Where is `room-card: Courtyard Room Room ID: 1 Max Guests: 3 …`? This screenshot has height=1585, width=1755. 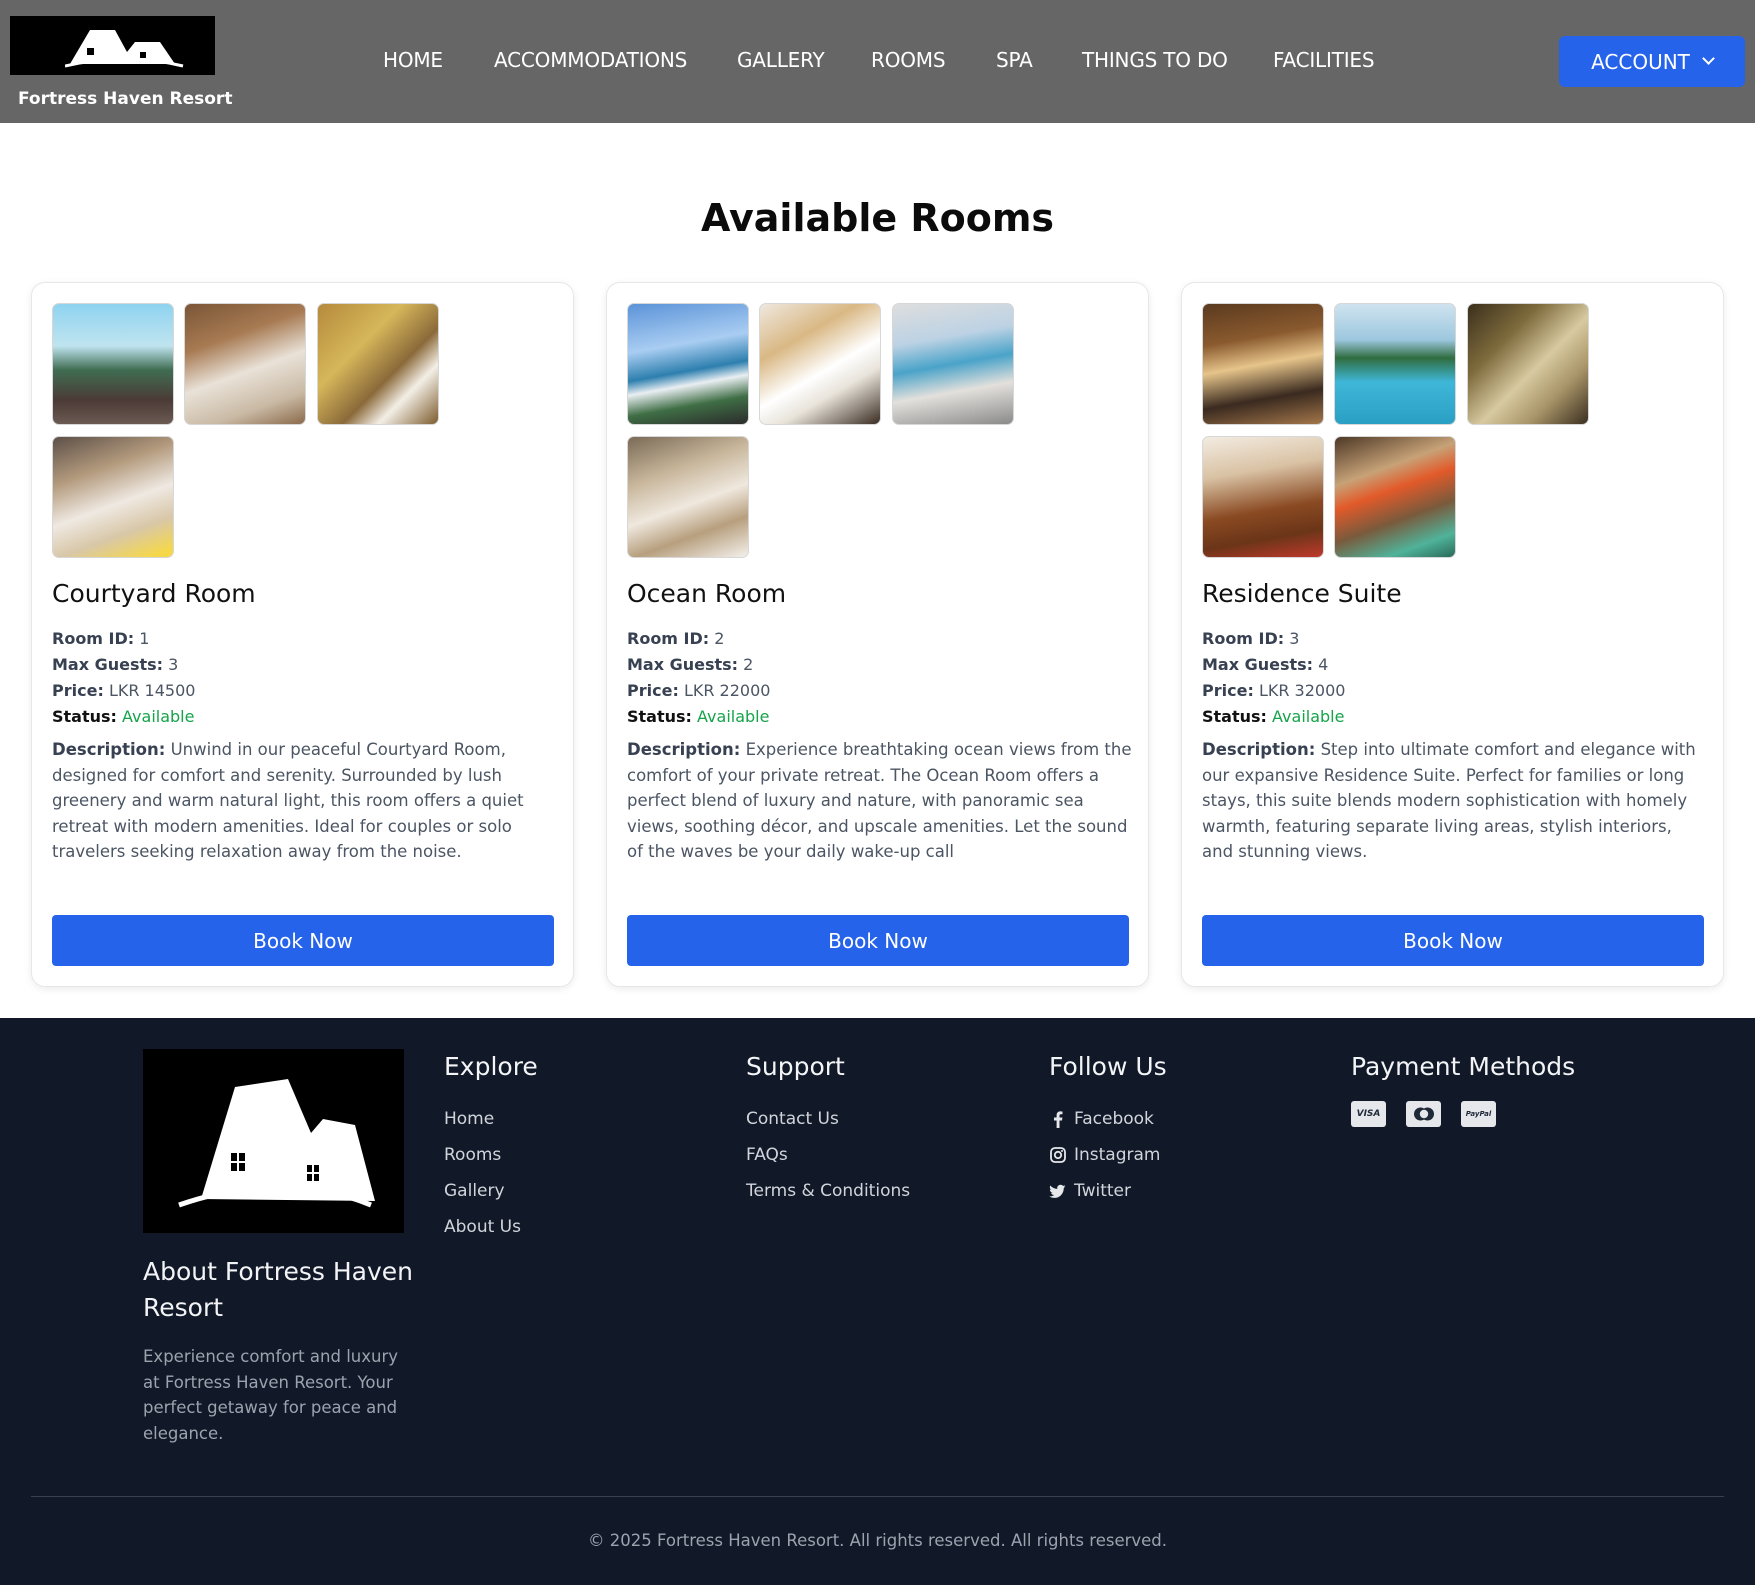
room-card: Courtyard Room Room ID: 1 Max Guests: 3 … is located at coordinates (302, 634).